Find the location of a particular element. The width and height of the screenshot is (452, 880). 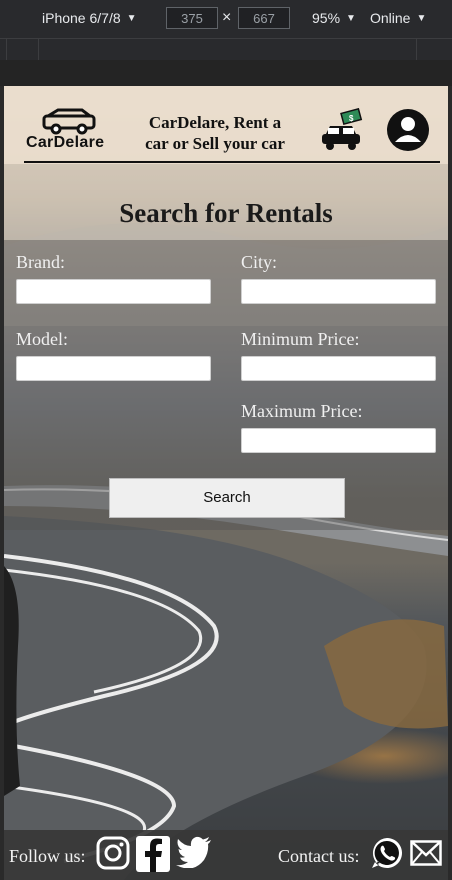

city-label: City: is located at coordinates (259, 262).